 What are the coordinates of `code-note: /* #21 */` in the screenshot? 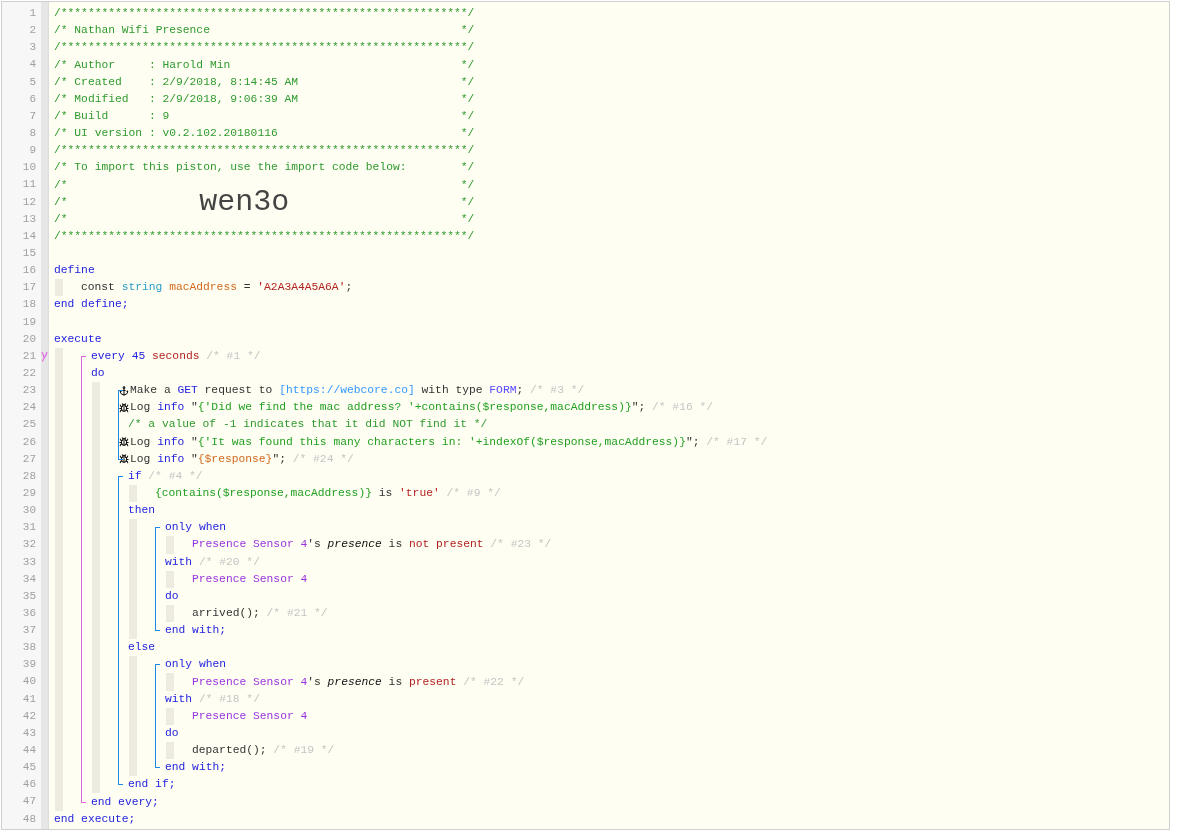 It's located at (297, 613).